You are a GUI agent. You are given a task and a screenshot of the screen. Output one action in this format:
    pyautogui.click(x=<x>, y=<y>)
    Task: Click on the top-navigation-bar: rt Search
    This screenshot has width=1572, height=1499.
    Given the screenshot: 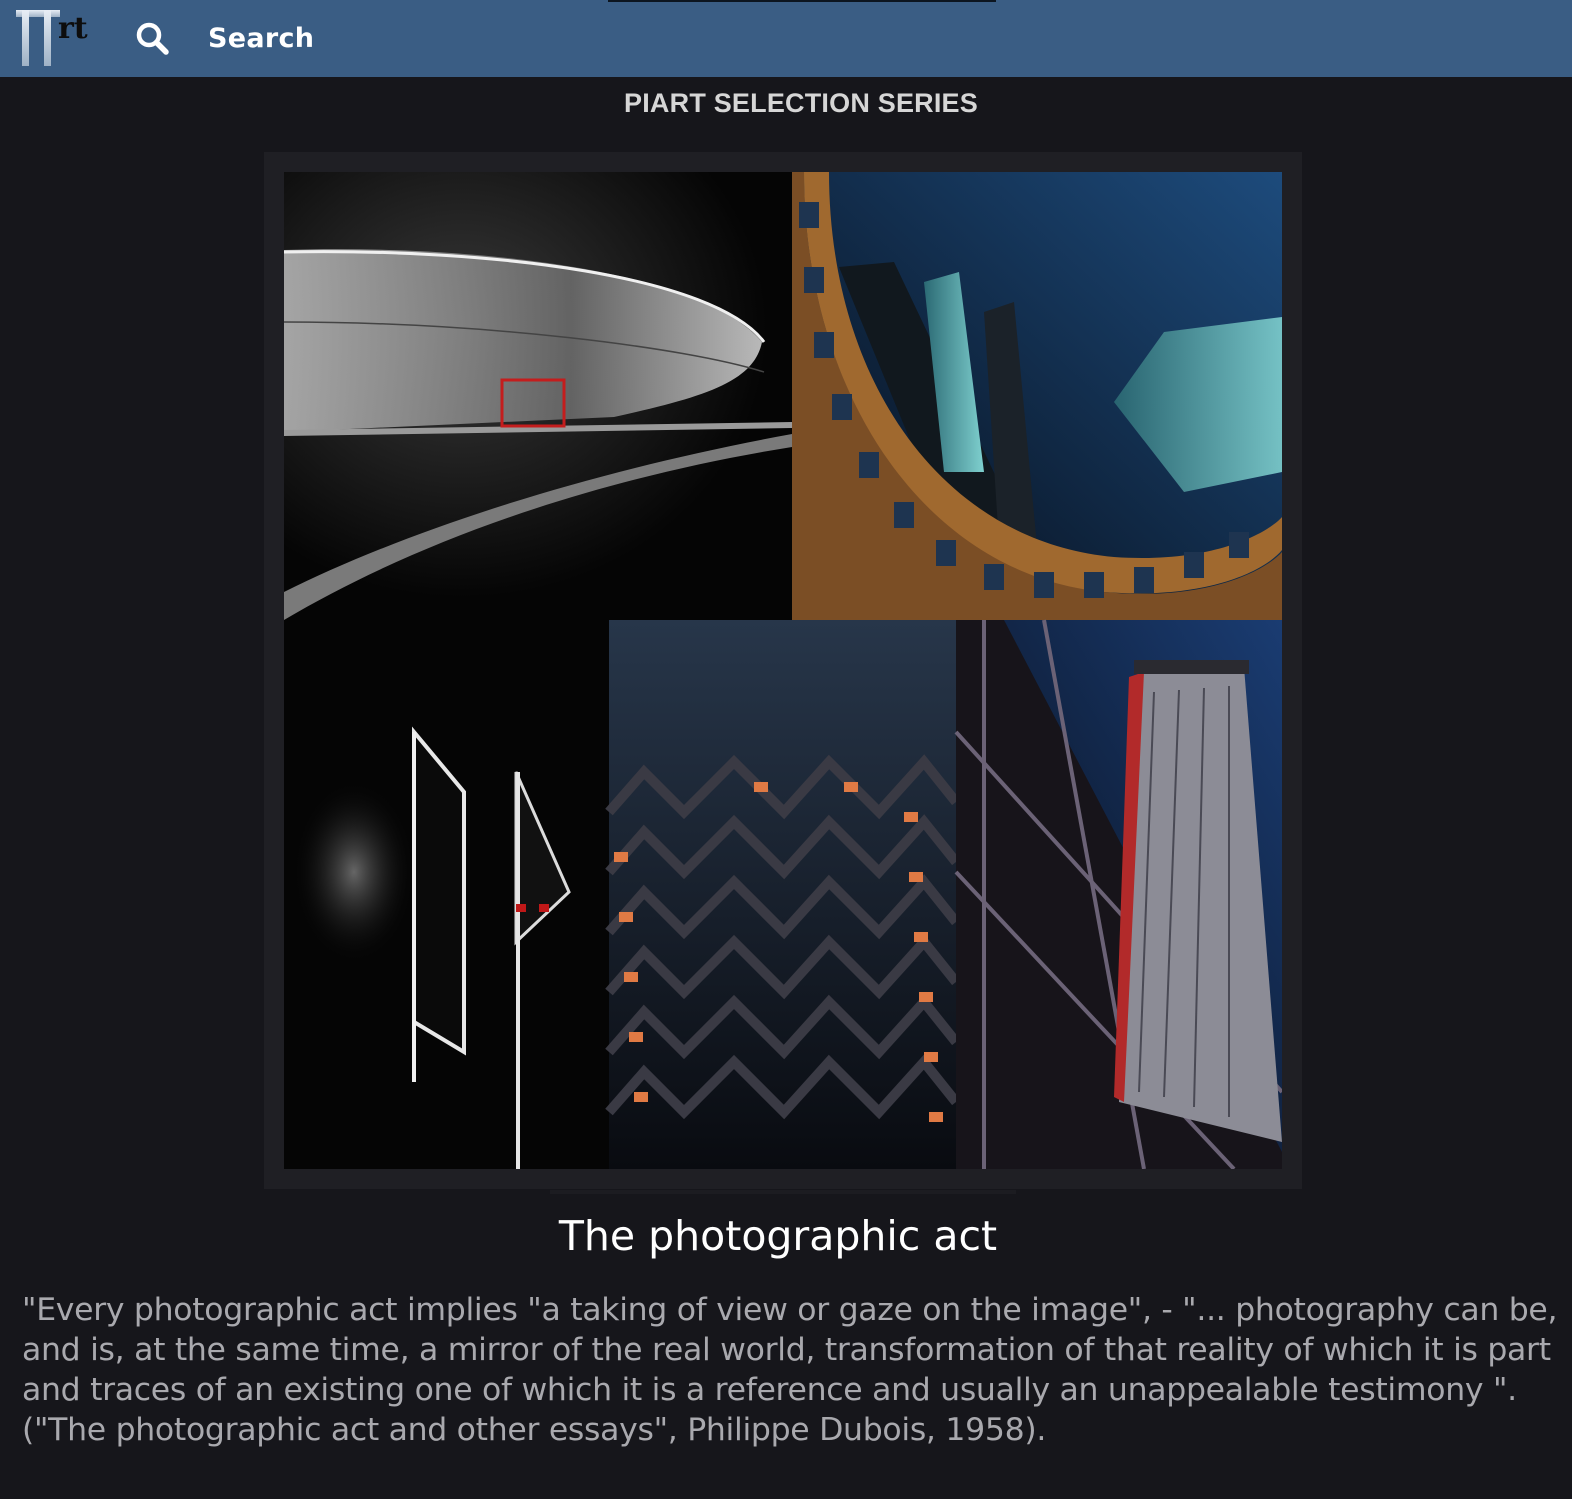 What is the action you would take?
    pyautogui.click(x=786, y=38)
    